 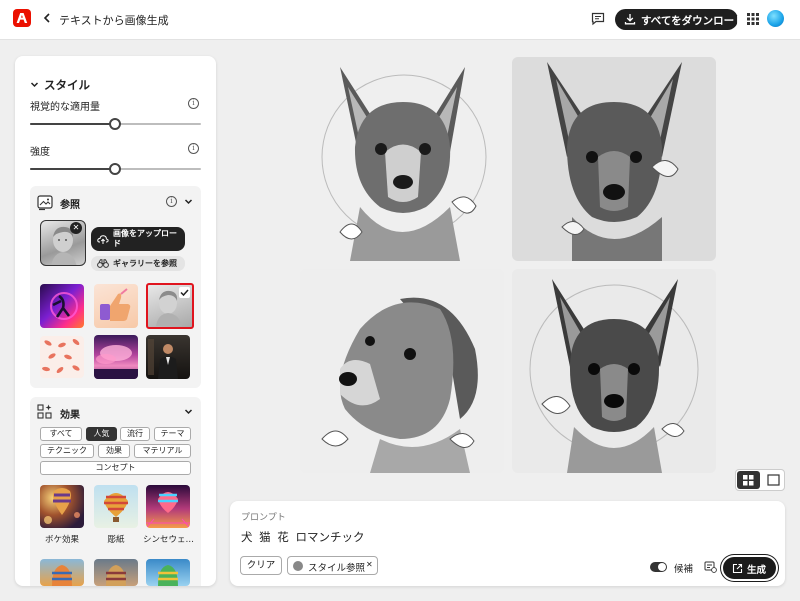 What do you see at coordinates (114, 451) in the screenshot?
I see `effect-chip-effect: 効果` at bounding box center [114, 451].